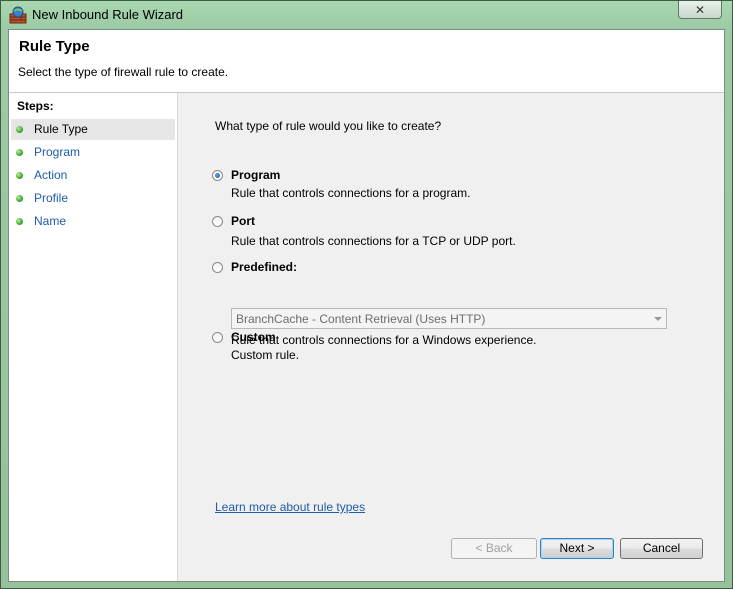  Describe the element at coordinates (253, 337) in the screenshot. I see `custom-option-label: Custom` at that location.